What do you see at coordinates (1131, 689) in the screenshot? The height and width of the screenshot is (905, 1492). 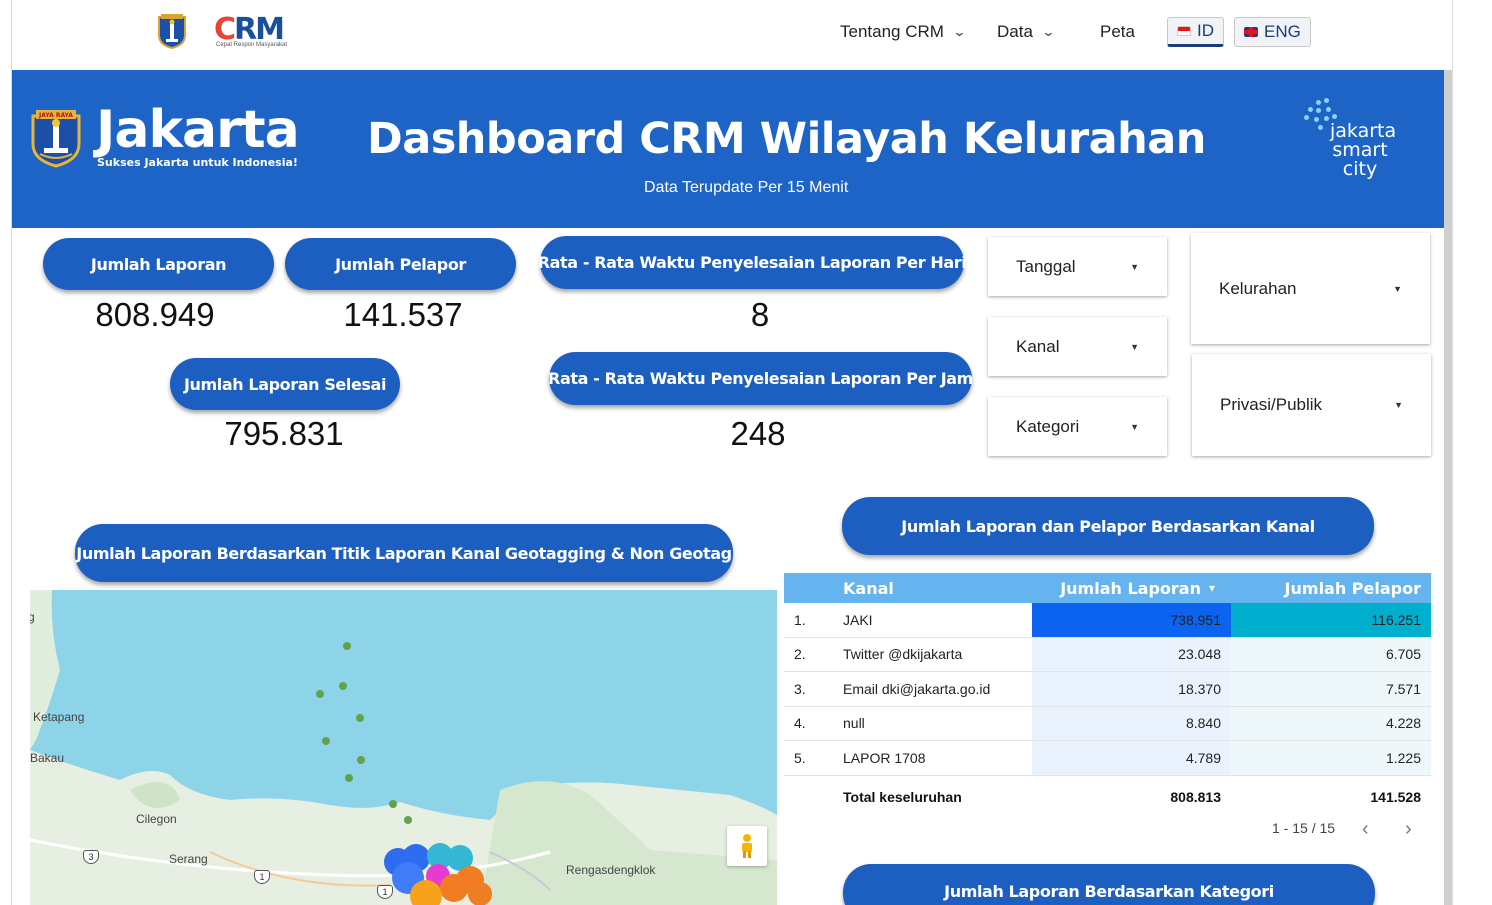 I see `row-laporan: 18.370` at bounding box center [1131, 689].